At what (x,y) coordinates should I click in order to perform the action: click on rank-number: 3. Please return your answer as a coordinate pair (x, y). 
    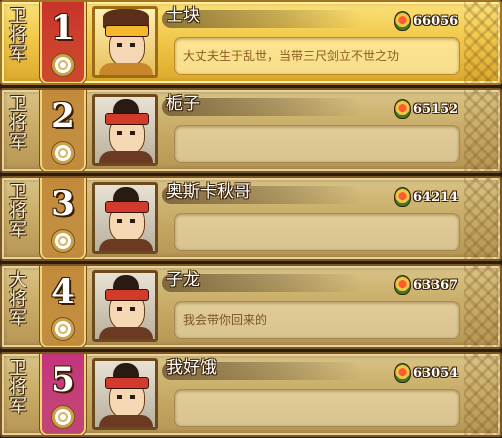
    Looking at the image, I should click on (63, 204).